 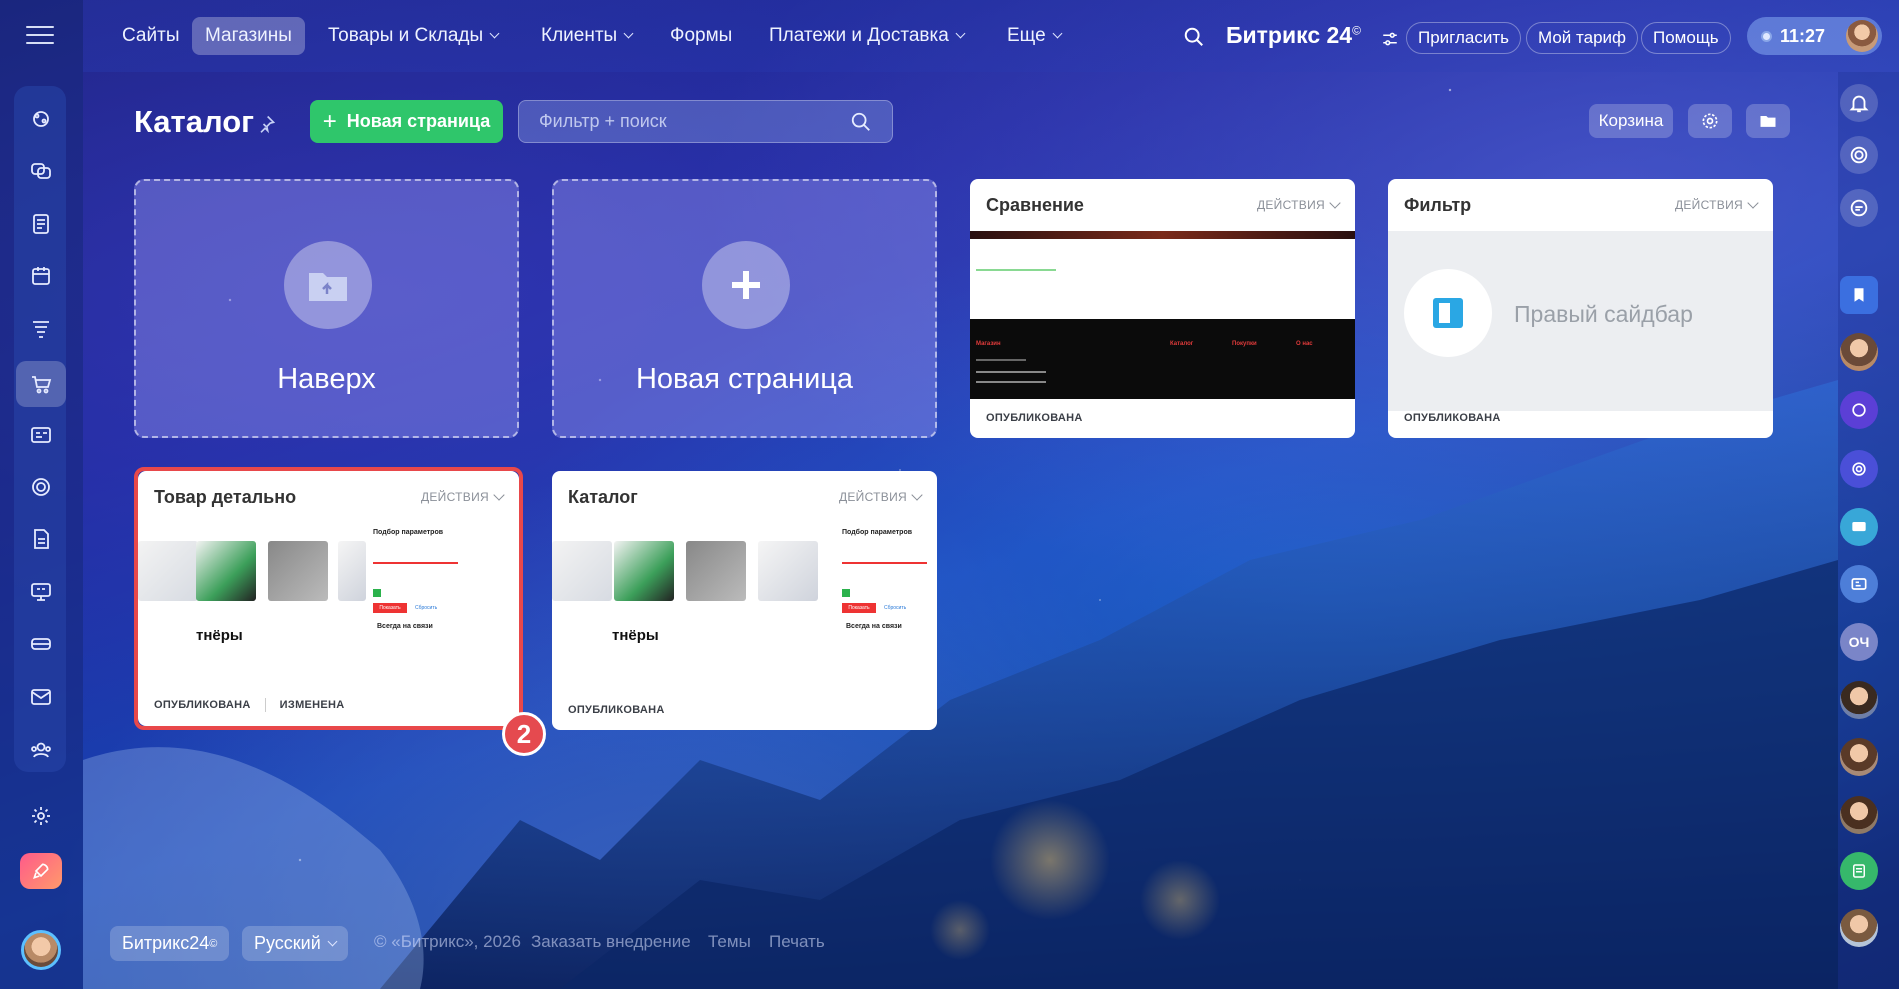 What do you see at coordinates (267, 125) in the screenshot?
I see `pin-icon` at bounding box center [267, 125].